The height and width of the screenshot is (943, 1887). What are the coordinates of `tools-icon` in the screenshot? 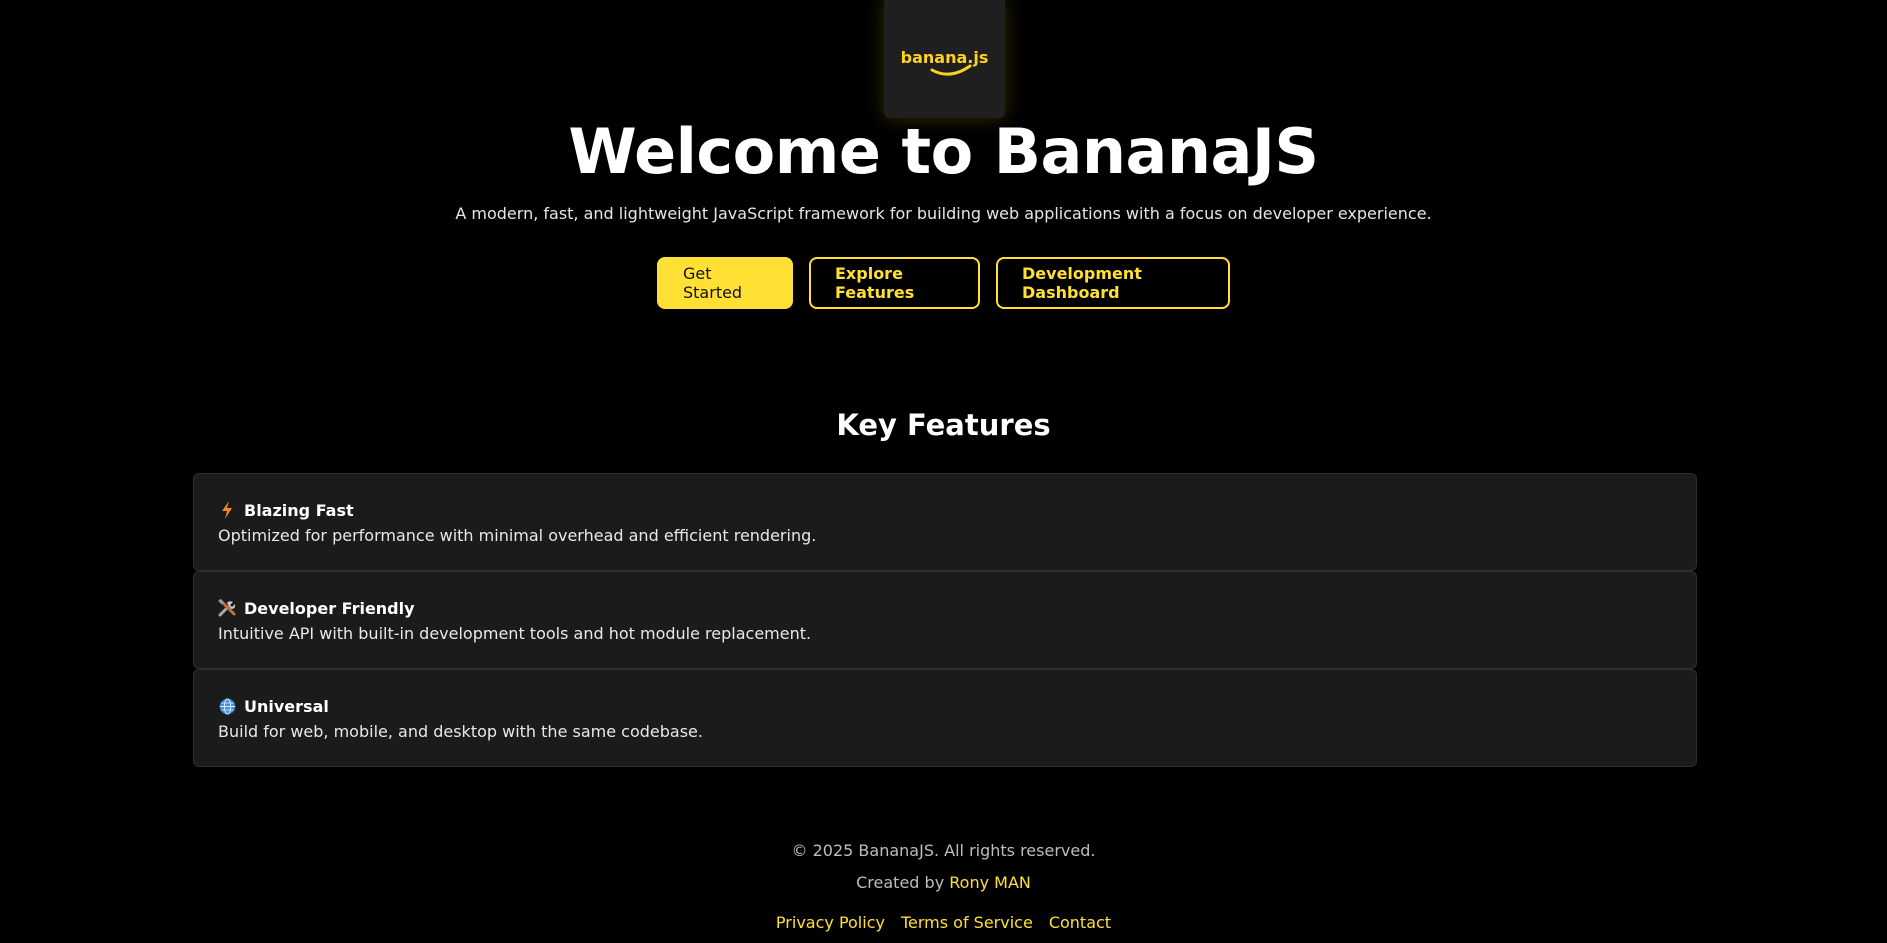 It's located at (227, 608).